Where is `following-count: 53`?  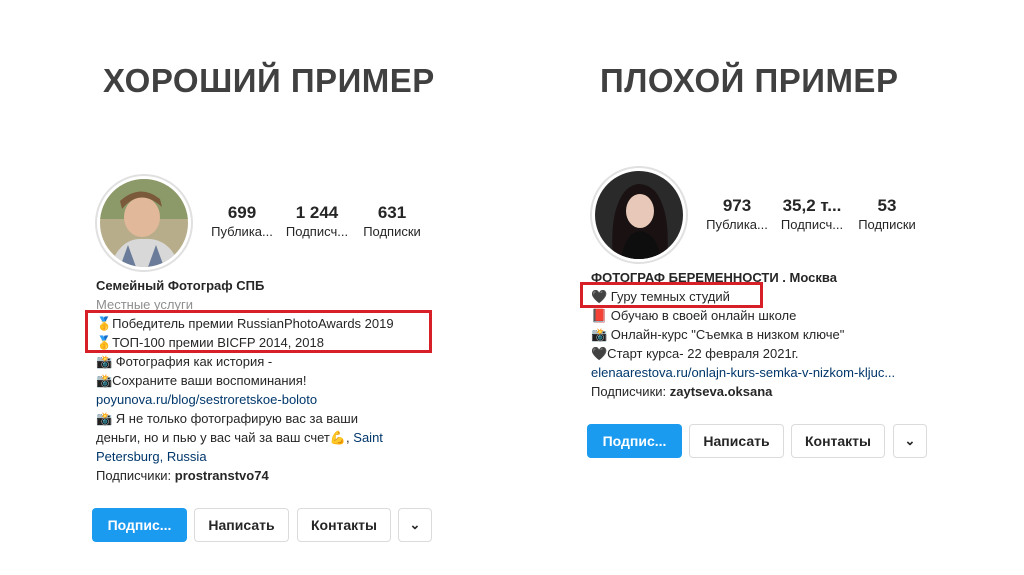
following-count: 53 is located at coordinates (887, 205).